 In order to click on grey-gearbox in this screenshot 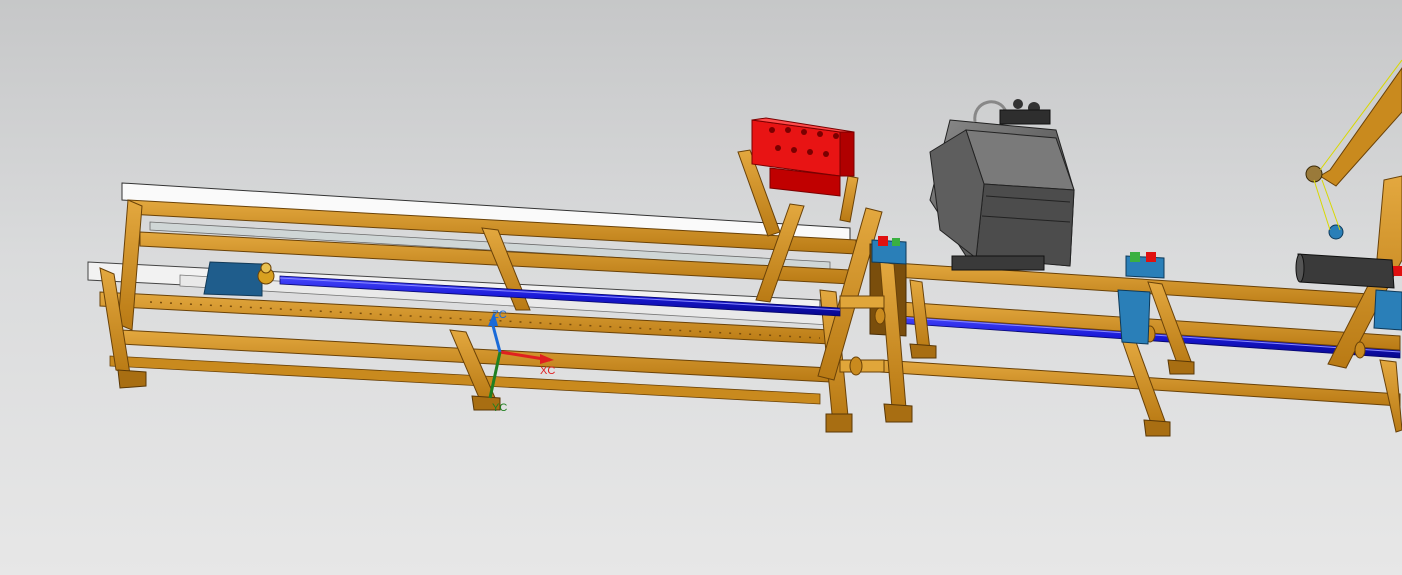, I will do `click(1002, 185)`.